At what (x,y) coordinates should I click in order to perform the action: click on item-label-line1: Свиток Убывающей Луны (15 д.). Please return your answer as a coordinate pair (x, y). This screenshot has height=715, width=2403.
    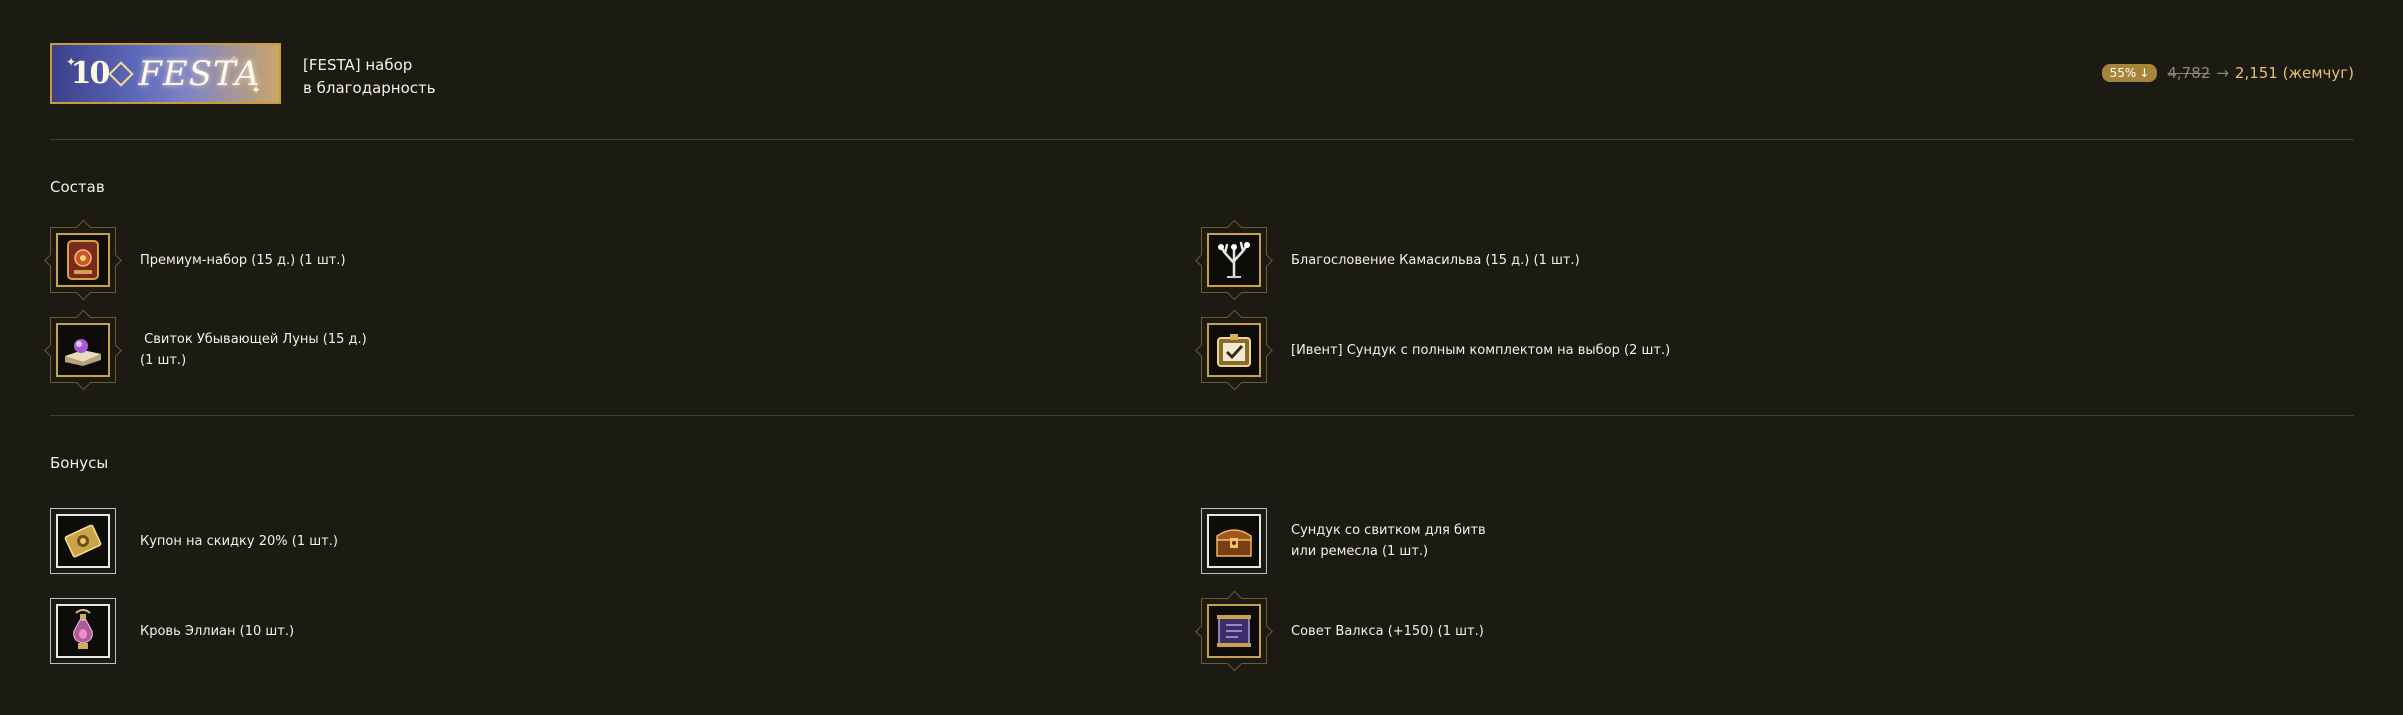
    Looking at the image, I should click on (253, 339).